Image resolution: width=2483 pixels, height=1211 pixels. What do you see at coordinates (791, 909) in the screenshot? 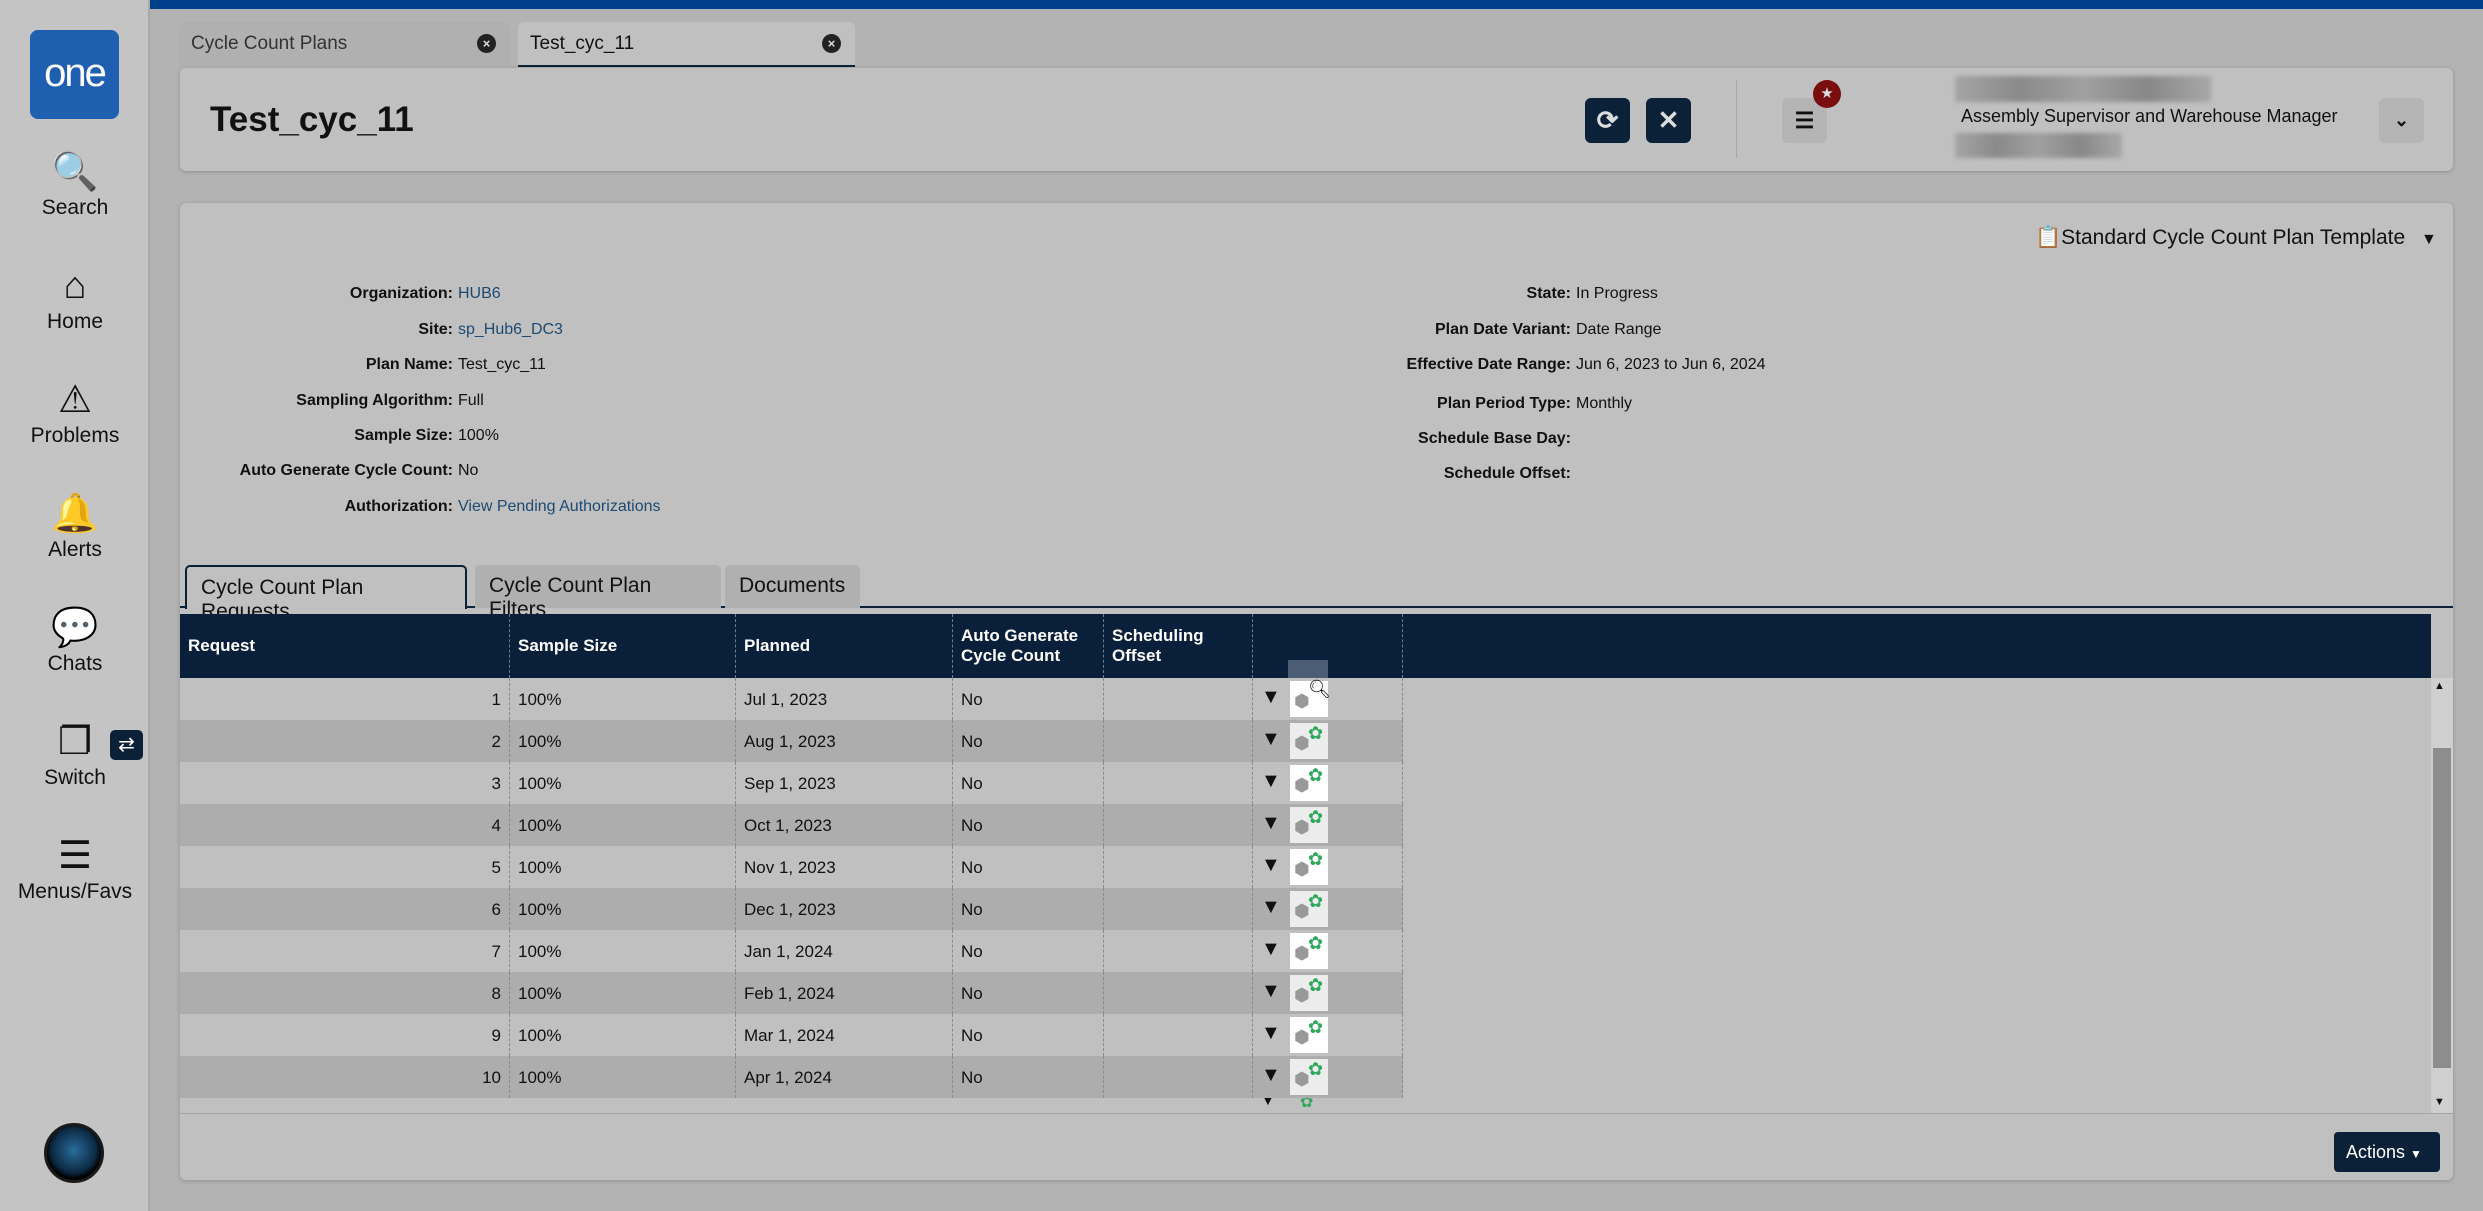
I see `table-row: 6 100% Dec 1, 2023 No ▼ ⬢ ✿` at bounding box center [791, 909].